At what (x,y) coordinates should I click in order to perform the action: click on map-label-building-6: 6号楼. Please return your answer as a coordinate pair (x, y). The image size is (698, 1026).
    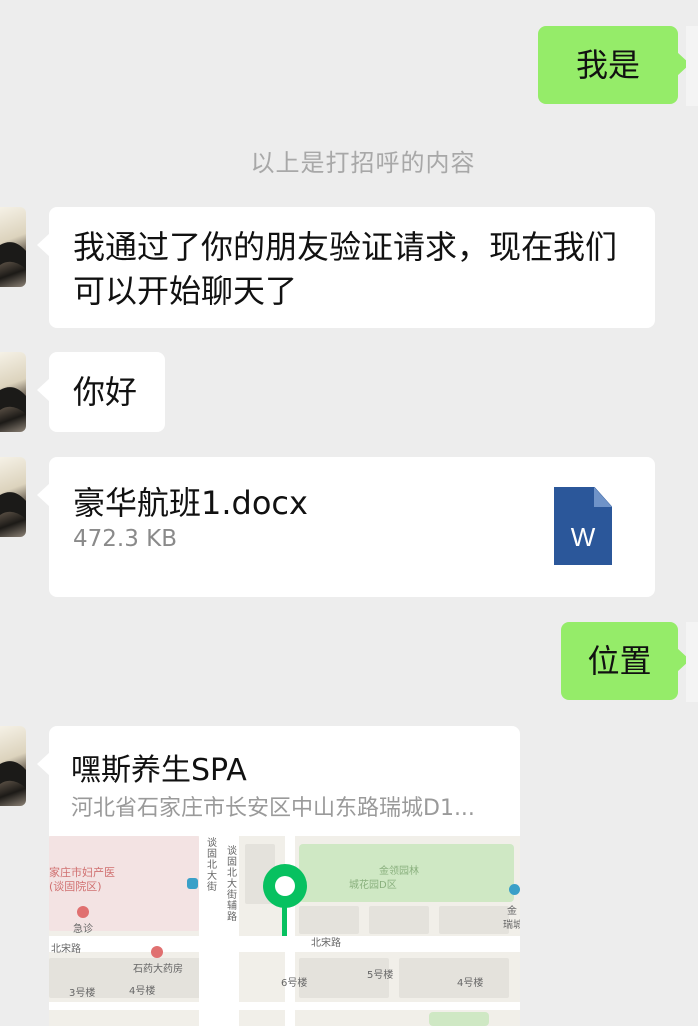
    Looking at the image, I should click on (294, 983).